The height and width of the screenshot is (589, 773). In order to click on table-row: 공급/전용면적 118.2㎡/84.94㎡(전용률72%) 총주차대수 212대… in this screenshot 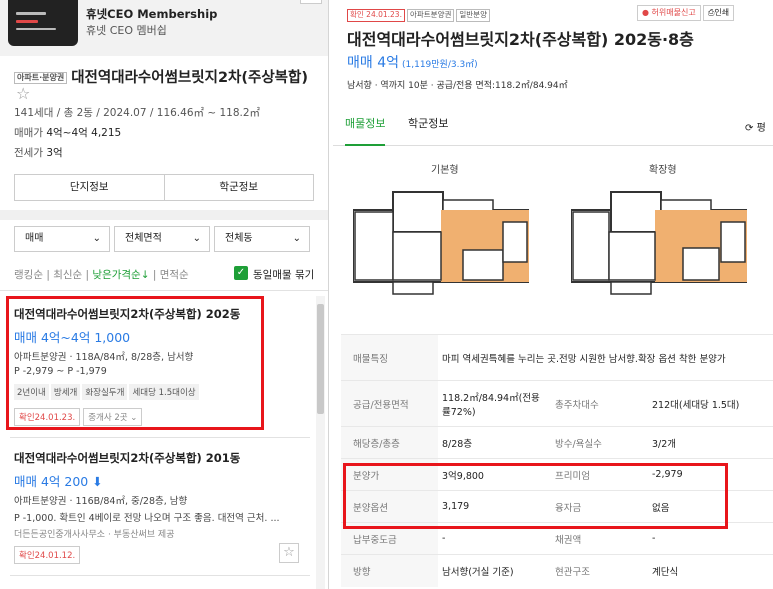, I will do `click(557, 403)`.